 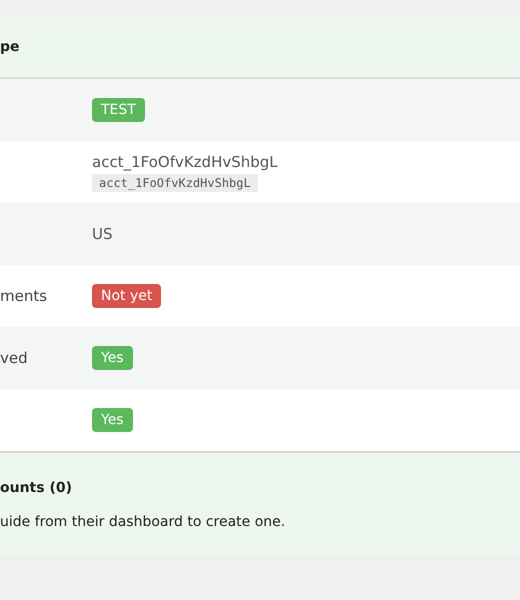 I want to click on status-badge: TEST, so click(x=118, y=110).